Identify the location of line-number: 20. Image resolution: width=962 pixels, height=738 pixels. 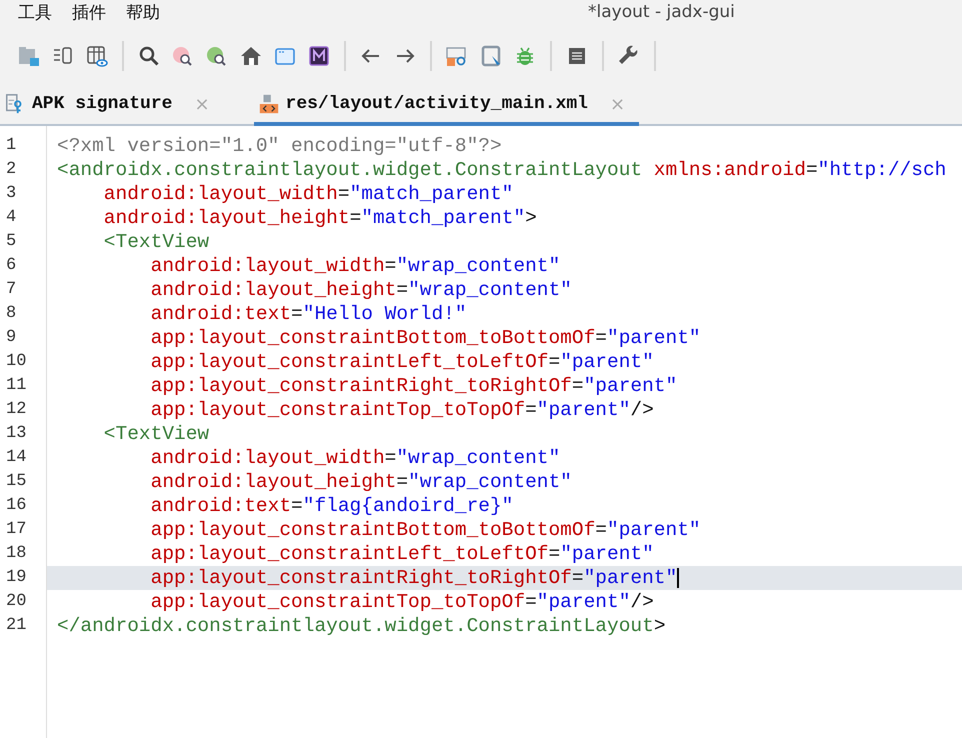
(16, 602).